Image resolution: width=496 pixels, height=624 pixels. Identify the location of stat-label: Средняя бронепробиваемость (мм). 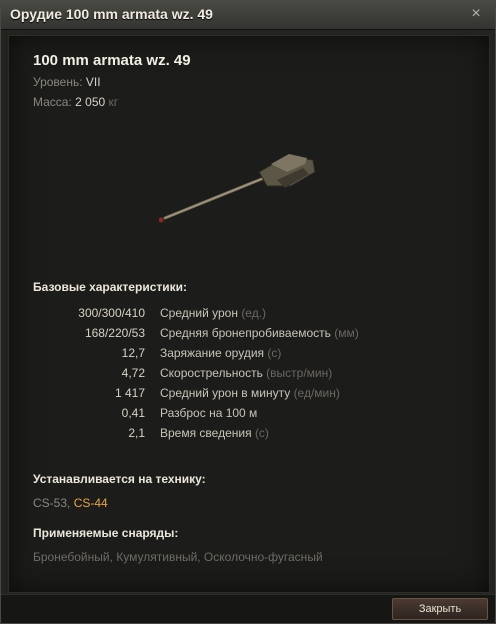
(259, 333).